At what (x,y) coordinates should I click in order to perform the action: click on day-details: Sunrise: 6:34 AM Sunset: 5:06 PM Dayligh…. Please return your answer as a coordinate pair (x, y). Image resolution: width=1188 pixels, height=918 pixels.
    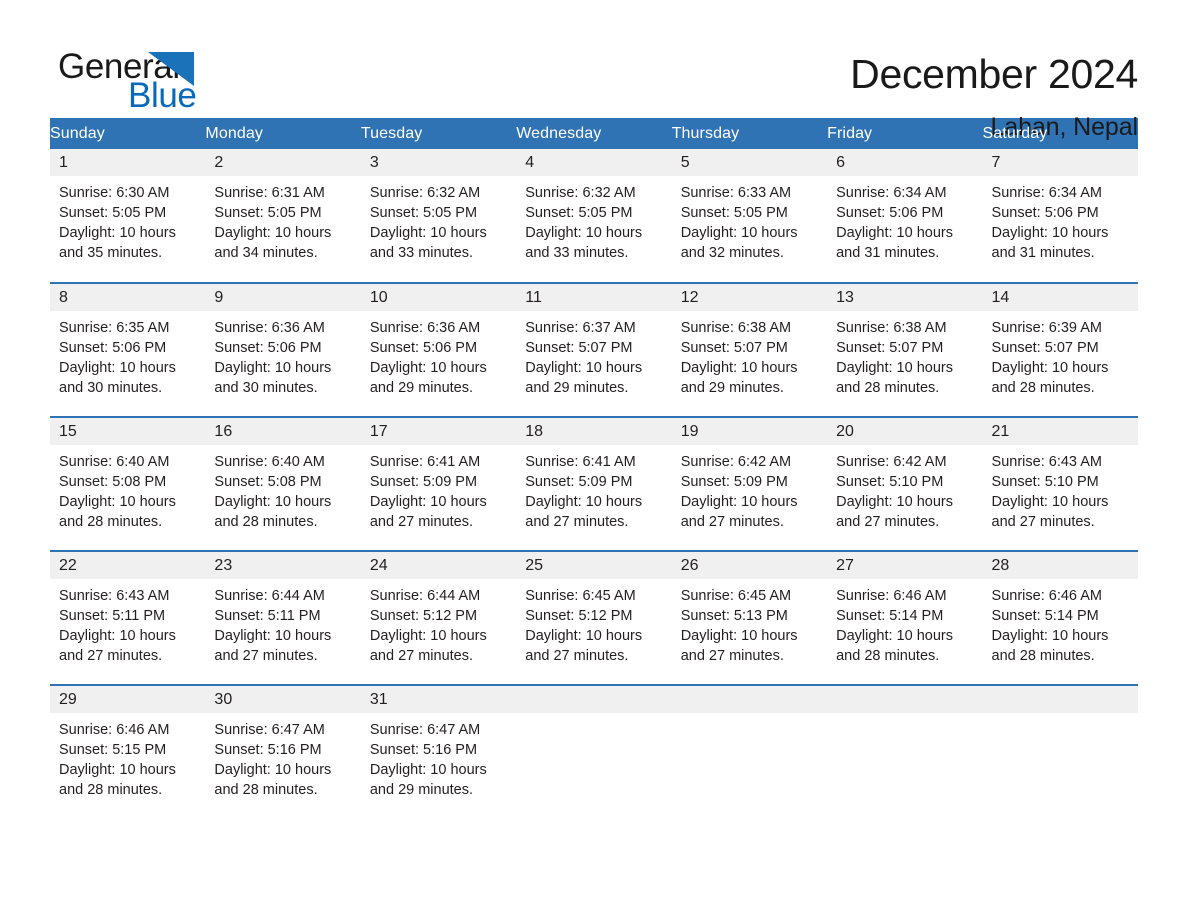
    Looking at the image, I should click on (904, 219).